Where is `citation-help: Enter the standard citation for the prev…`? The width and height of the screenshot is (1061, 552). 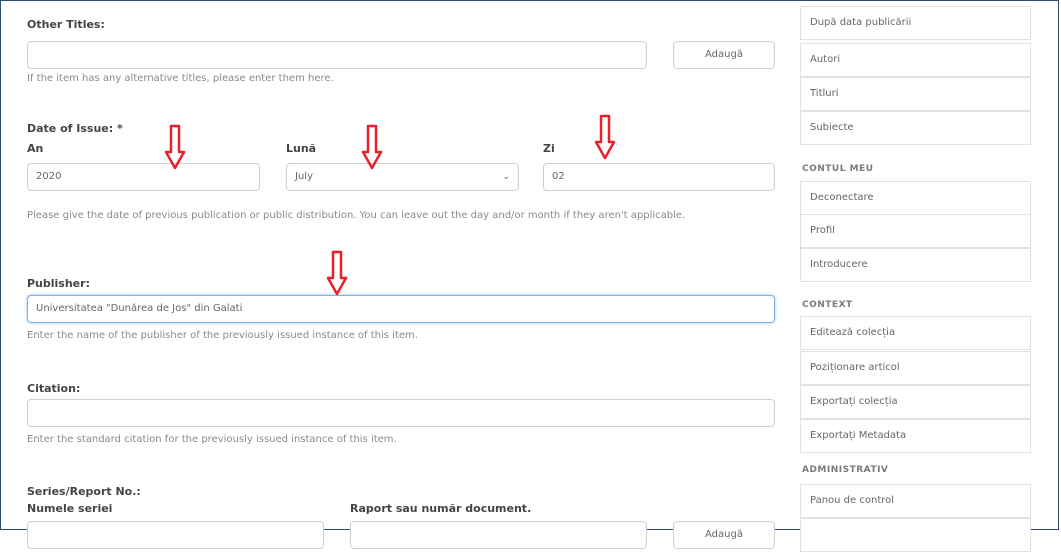 citation-help: Enter the standard citation for the prev… is located at coordinates (212, 439).